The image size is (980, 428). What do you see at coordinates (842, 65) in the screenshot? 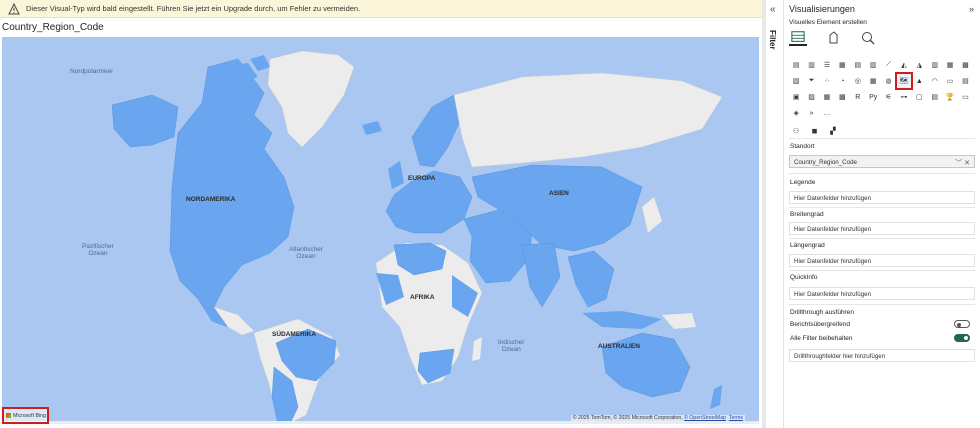
I see `clustered-column-chart-icon: ▦` at bounding box center [842, 65].